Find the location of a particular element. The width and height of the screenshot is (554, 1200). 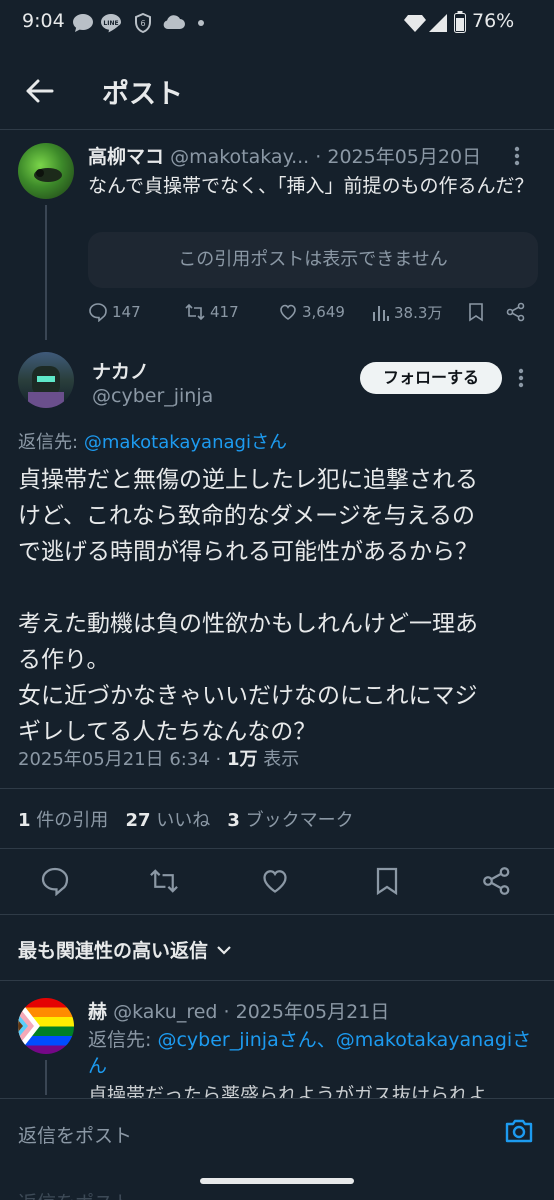

views-button: 38.3万 is located at coordinates (407, 312).